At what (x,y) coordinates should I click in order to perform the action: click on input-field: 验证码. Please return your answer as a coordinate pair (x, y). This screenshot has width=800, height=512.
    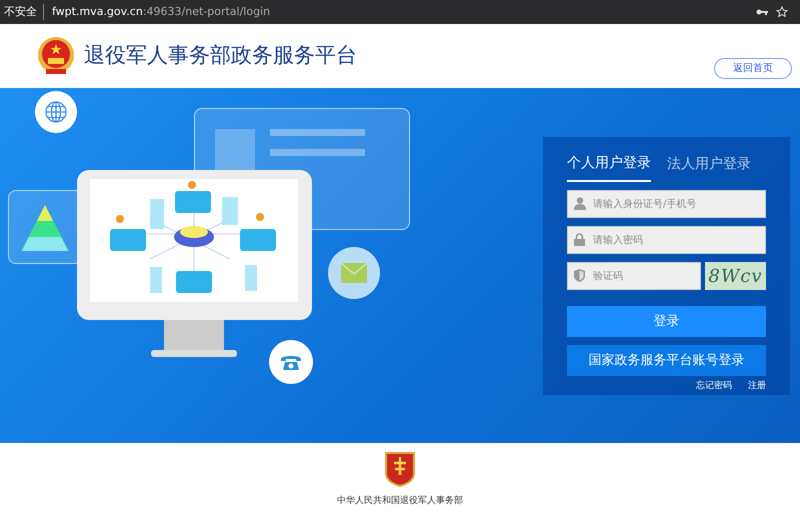
    Looking at the image, I should click on (634, 276).